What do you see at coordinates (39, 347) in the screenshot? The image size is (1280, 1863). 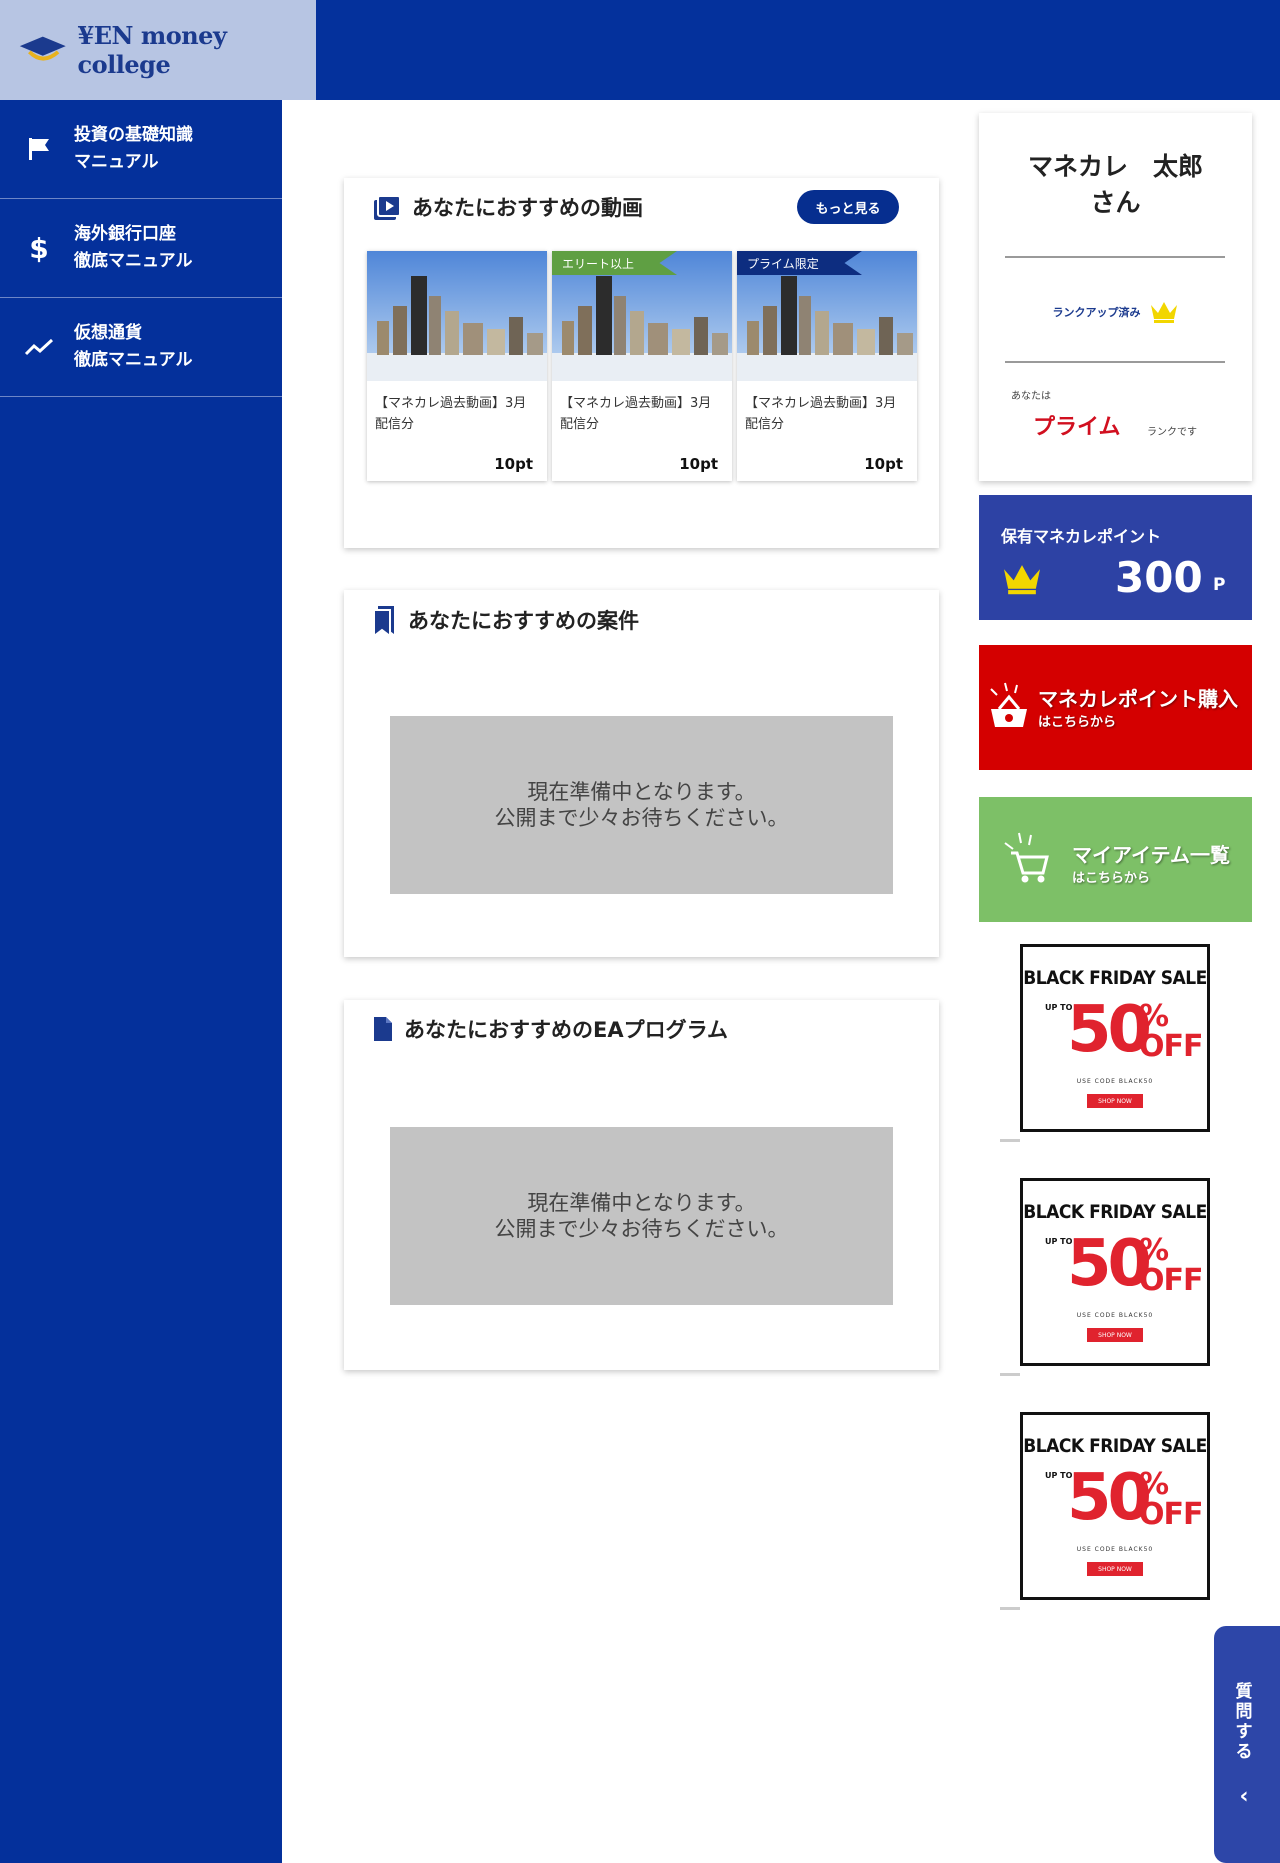 I see `trend-icon` at bounding box center [39, 347].